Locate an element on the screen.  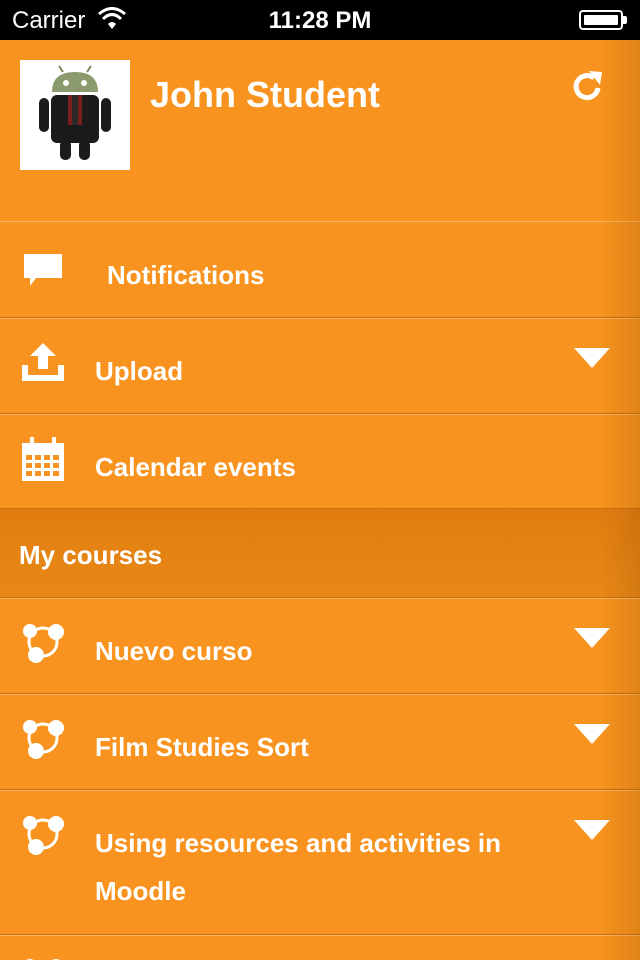
android-avatar-icon is located at coordinates (75, 115).